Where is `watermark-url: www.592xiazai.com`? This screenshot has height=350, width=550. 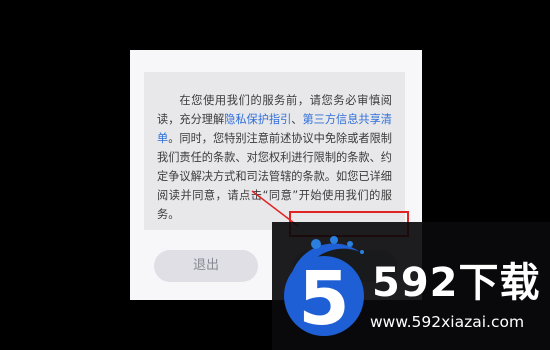 watermark-url: www.592xiazai.com is located at coordinates (447, 322).